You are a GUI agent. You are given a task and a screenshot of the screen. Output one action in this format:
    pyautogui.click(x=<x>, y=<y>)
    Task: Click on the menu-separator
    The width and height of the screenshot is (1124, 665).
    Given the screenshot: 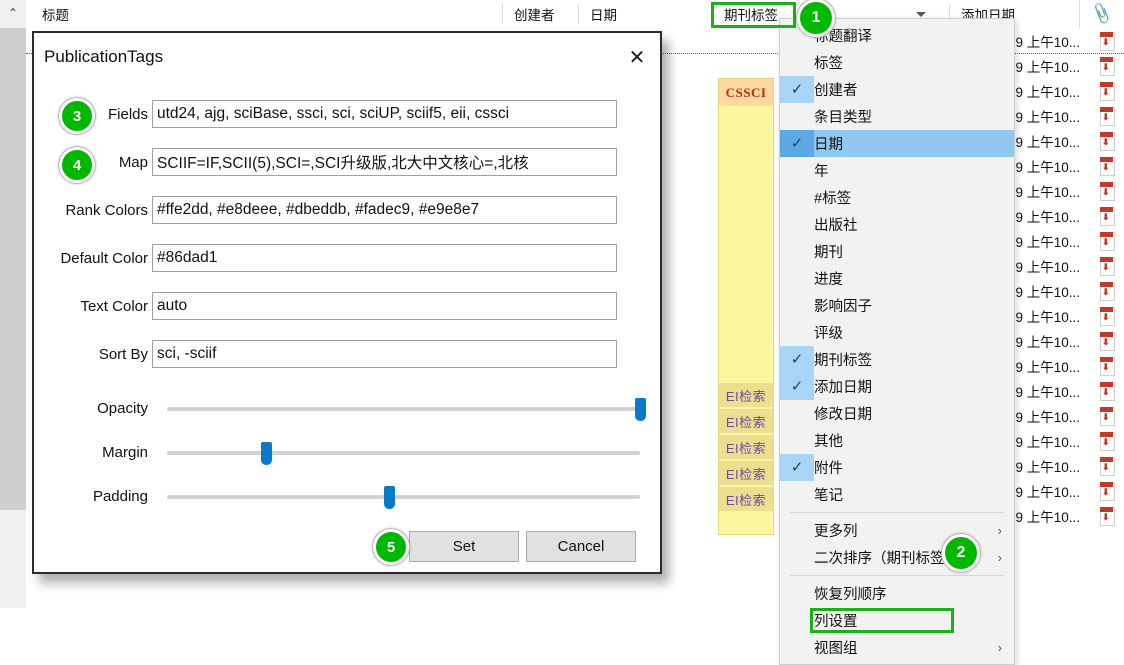 What is the action you would take?
    pyautogui.click(x=897, y=575)
    